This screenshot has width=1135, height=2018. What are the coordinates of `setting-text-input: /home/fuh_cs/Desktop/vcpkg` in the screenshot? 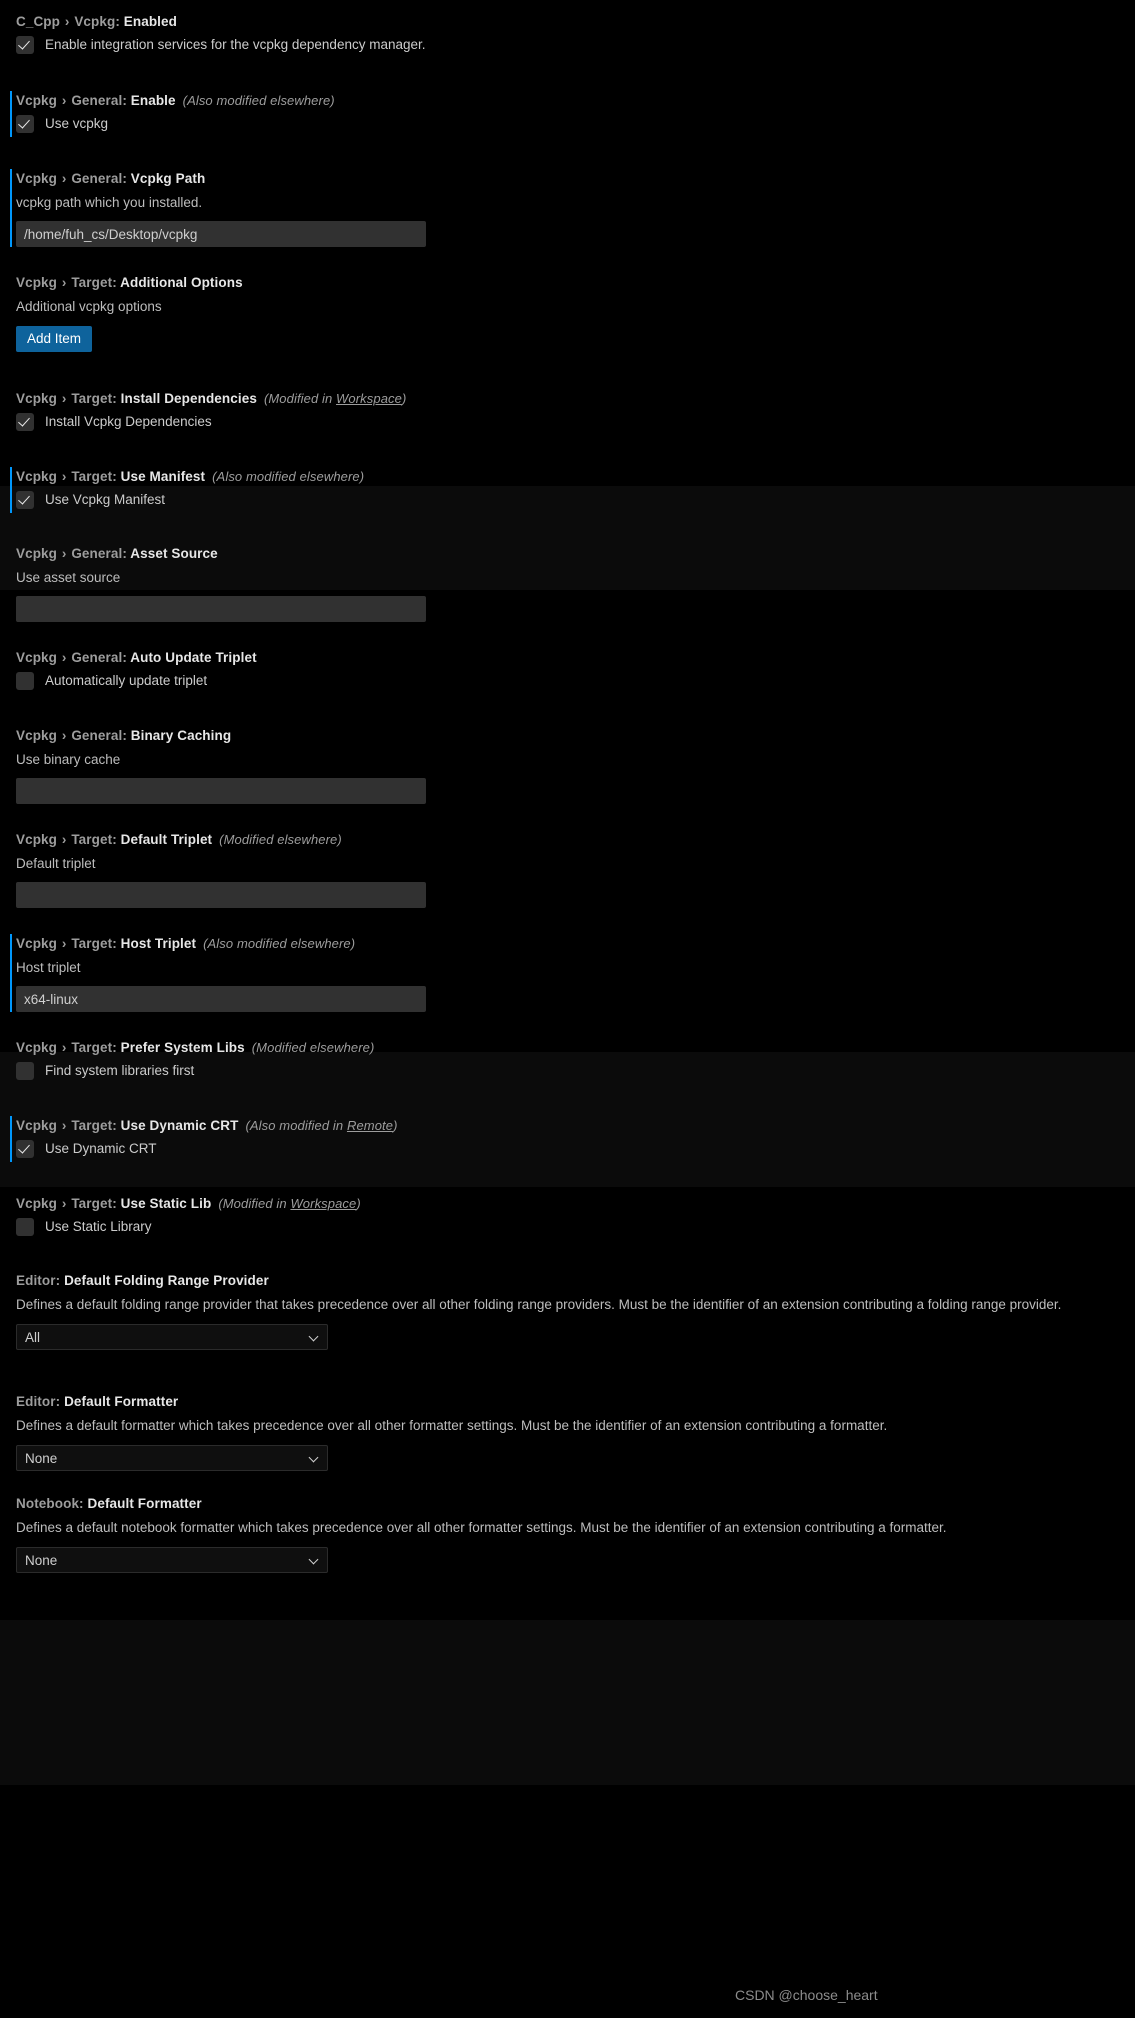 It's located at (221, 234).